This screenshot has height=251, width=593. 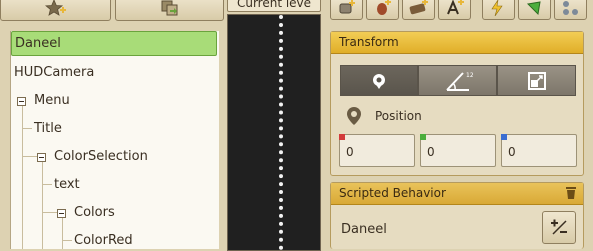 What do you see at coordinates (423, 137) in the screenshot?
I see `y-axis-marker` at bounding box center [423, 137].